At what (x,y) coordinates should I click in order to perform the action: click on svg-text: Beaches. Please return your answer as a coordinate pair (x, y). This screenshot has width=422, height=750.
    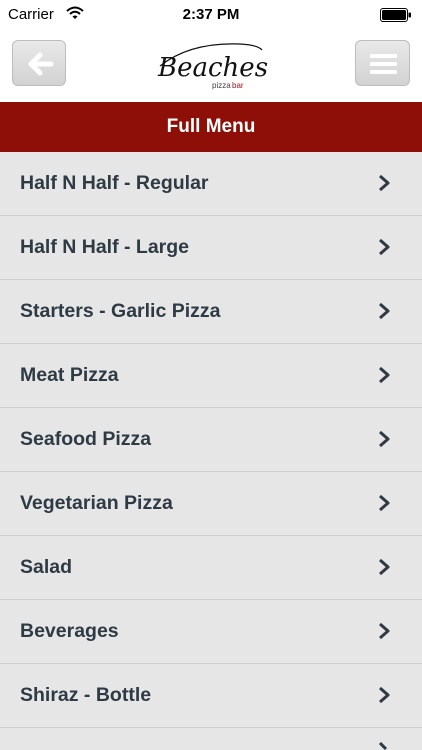
    Looking at the image, I should click on (212, 68).